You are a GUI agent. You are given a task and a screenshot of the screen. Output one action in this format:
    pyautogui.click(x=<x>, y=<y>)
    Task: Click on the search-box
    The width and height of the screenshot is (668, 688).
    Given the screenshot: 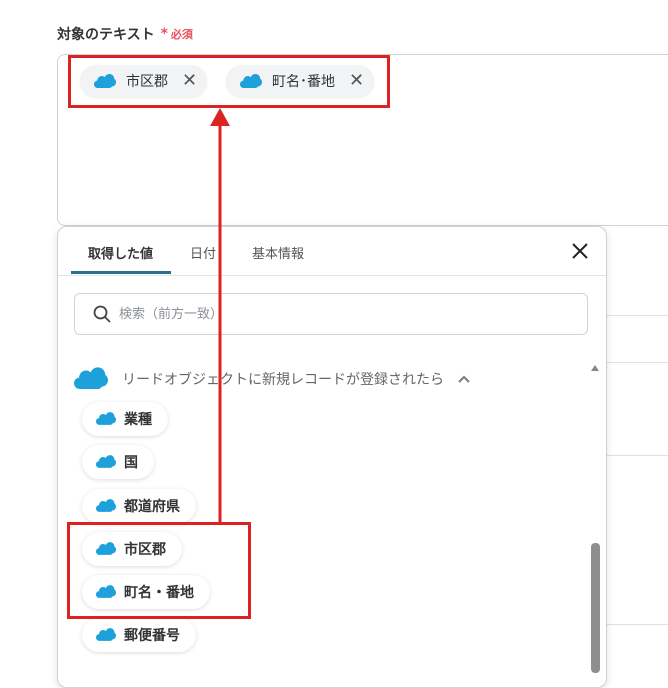 What is the action you would take?
    pyautogui.click(x=331, y=314)
    